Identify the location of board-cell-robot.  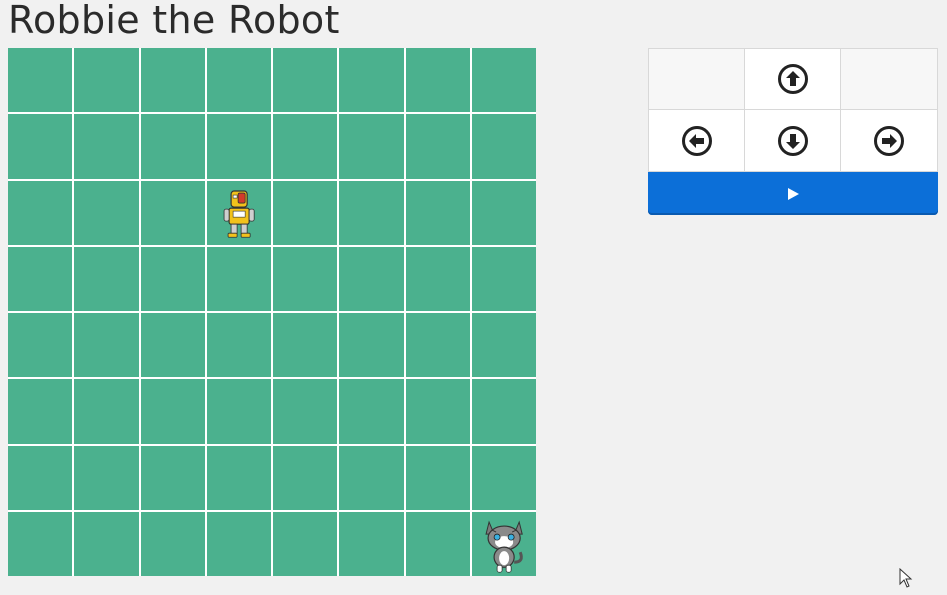
(238, 212).